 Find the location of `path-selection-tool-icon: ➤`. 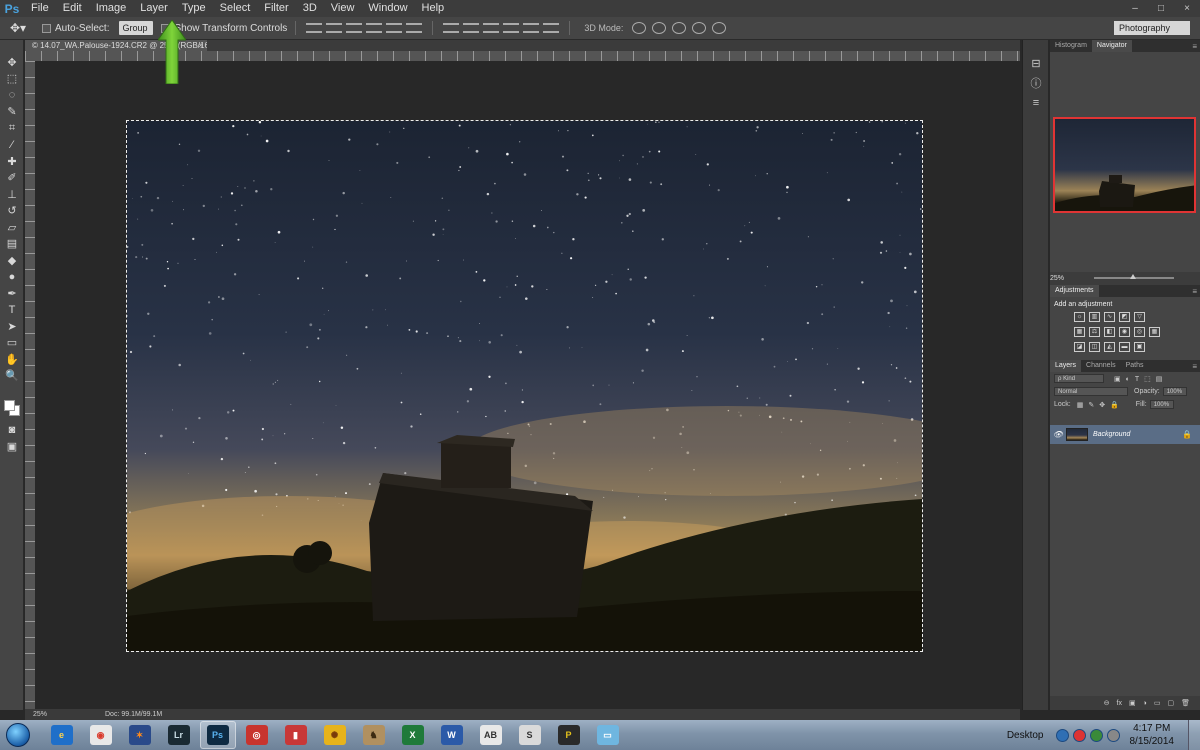

path-selection-tool-icon: ➤ is located at coordinates (12, 326).